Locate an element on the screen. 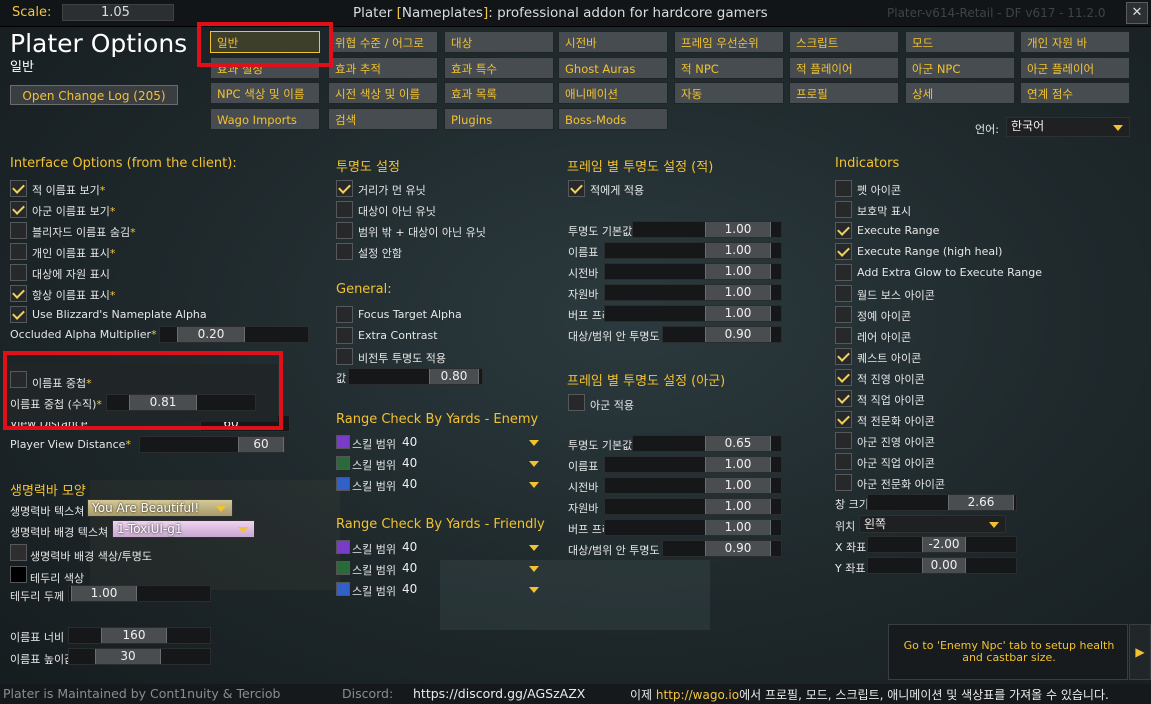  frame-friendly-slider: 0.90 is located at coordinates (722, 548).